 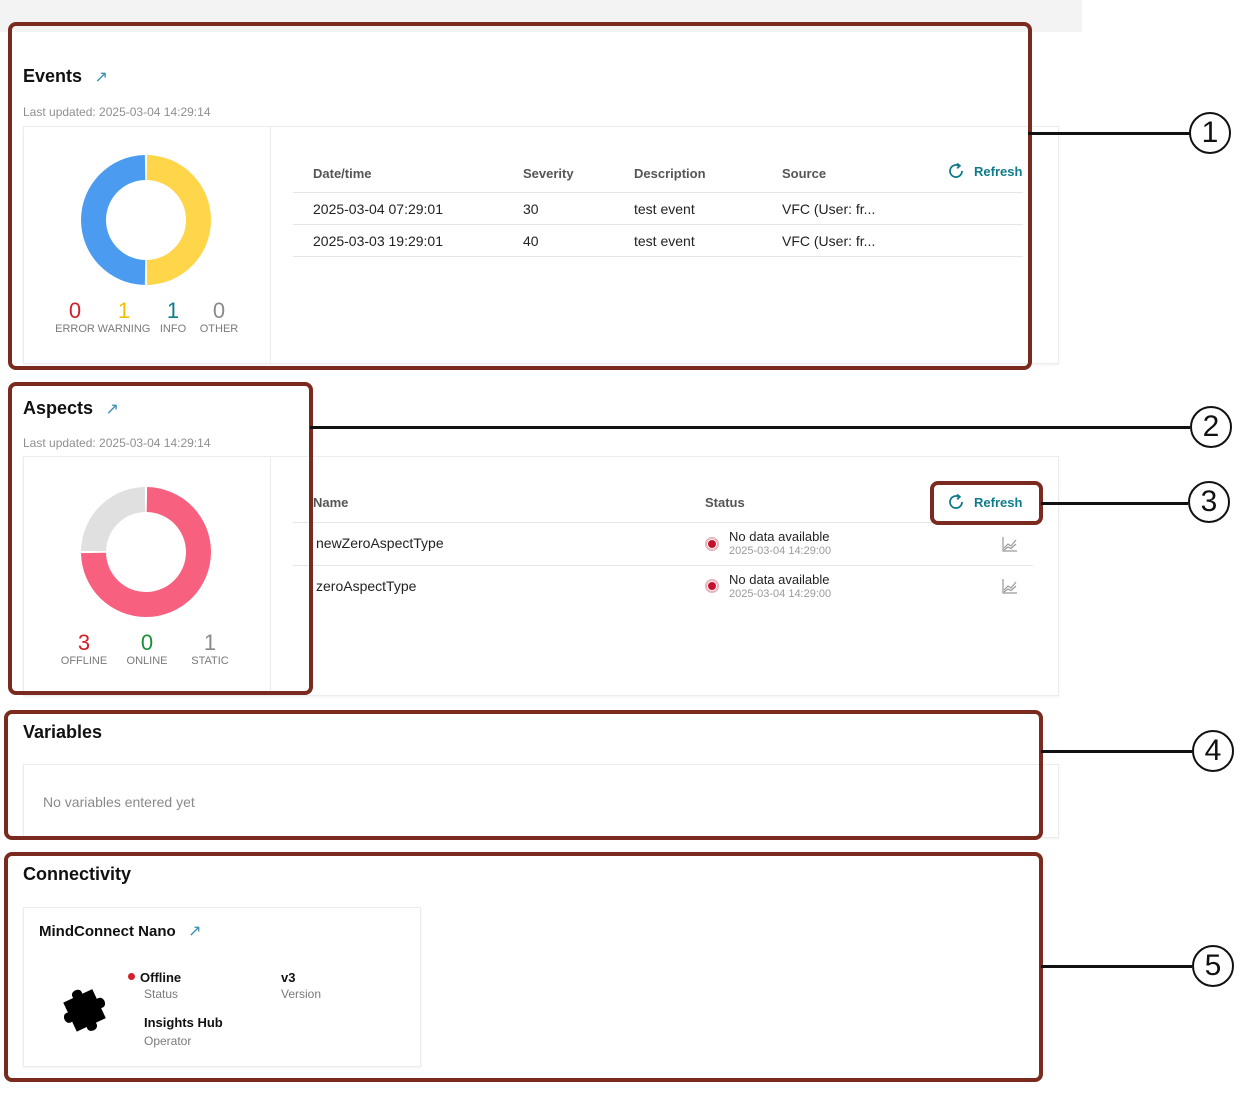 What do you see at coordinates (523, 775) in the screenshot?
I see `highlight-frame-variables` at bounding box center [523, 775].